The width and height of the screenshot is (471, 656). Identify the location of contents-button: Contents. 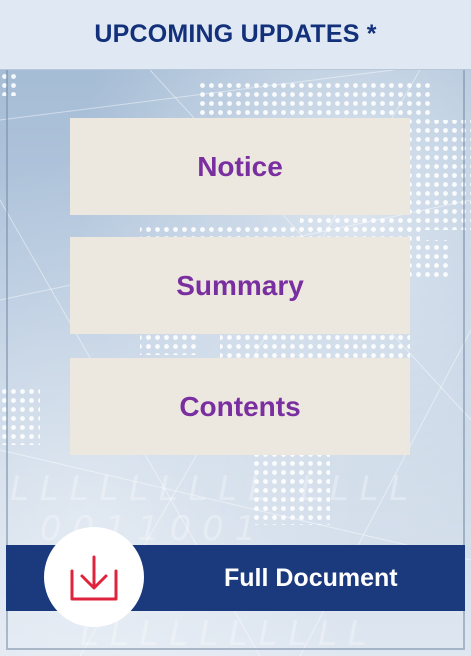
(240, 406).